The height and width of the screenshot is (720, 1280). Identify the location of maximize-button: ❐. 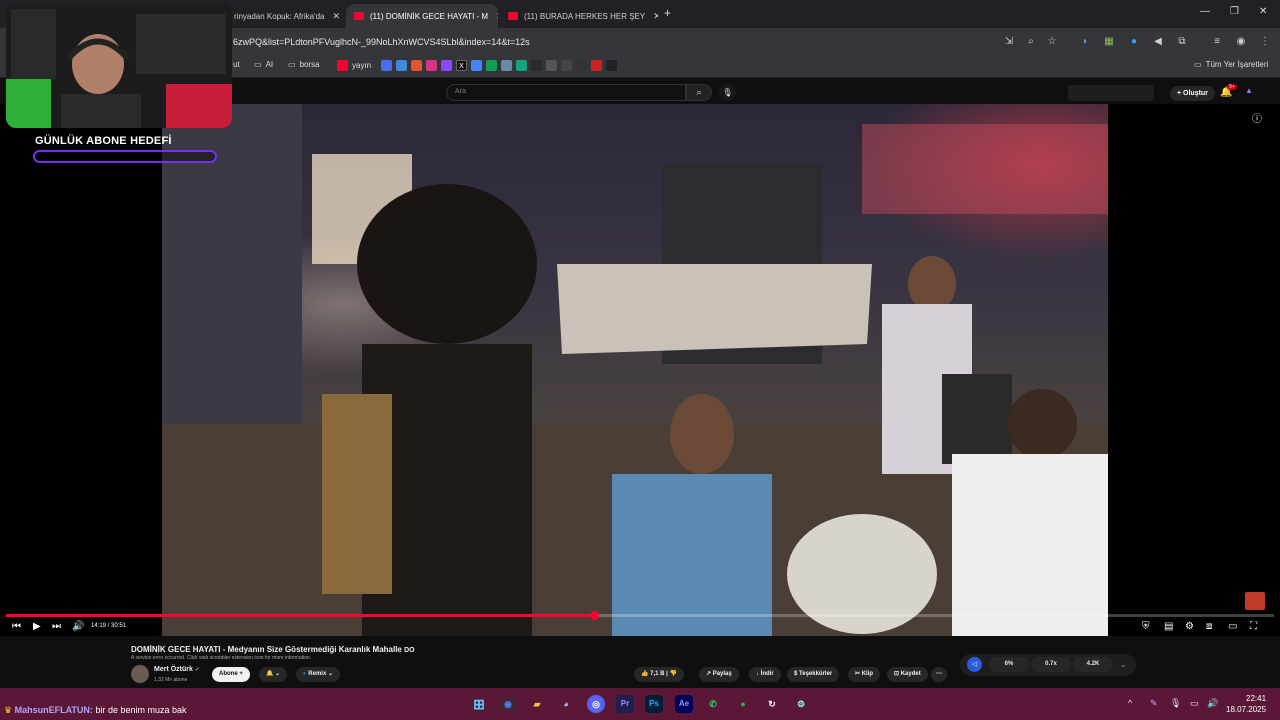
(1234, 11).